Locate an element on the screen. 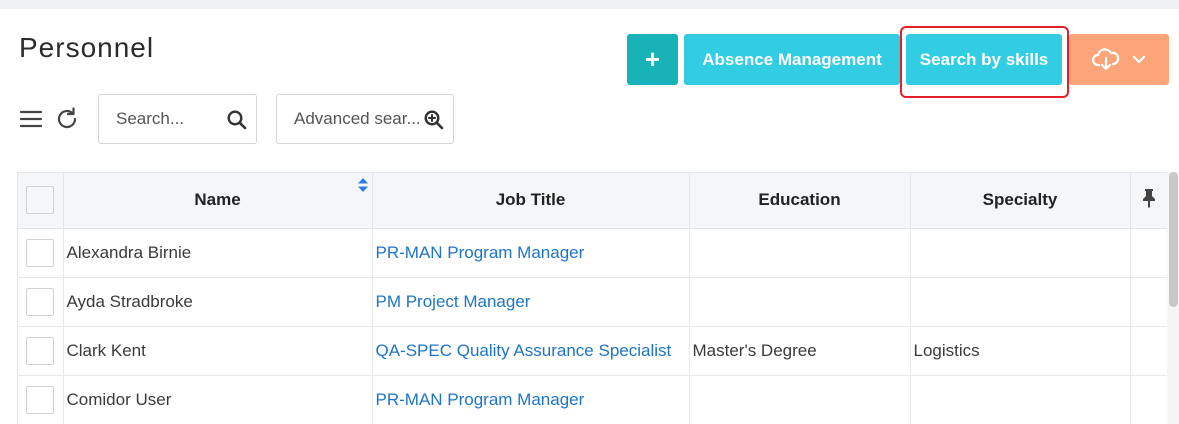 The width and height of the screenshot is (1179, 424). export-button is located at coordinates (1119, 59).